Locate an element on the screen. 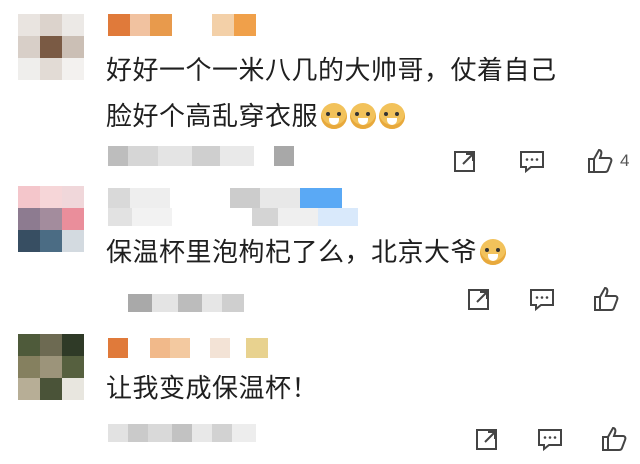 This screenshot has width=640, height=464. comment-text-line-1: 好好一个一米八几的大帅哥，仗着自己 is located at coordinates (331, 71).